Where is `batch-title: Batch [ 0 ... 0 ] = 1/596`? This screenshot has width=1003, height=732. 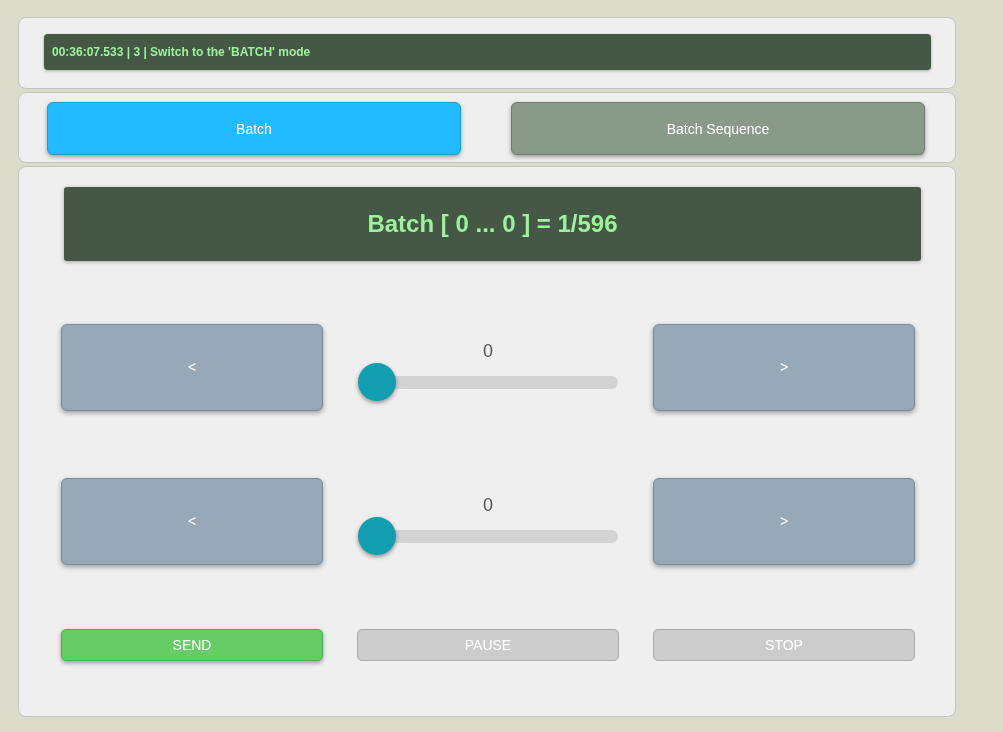 batch-title: Batch [ 0 ... 0 ] = 1/596 is located at coordinates (492, 224).